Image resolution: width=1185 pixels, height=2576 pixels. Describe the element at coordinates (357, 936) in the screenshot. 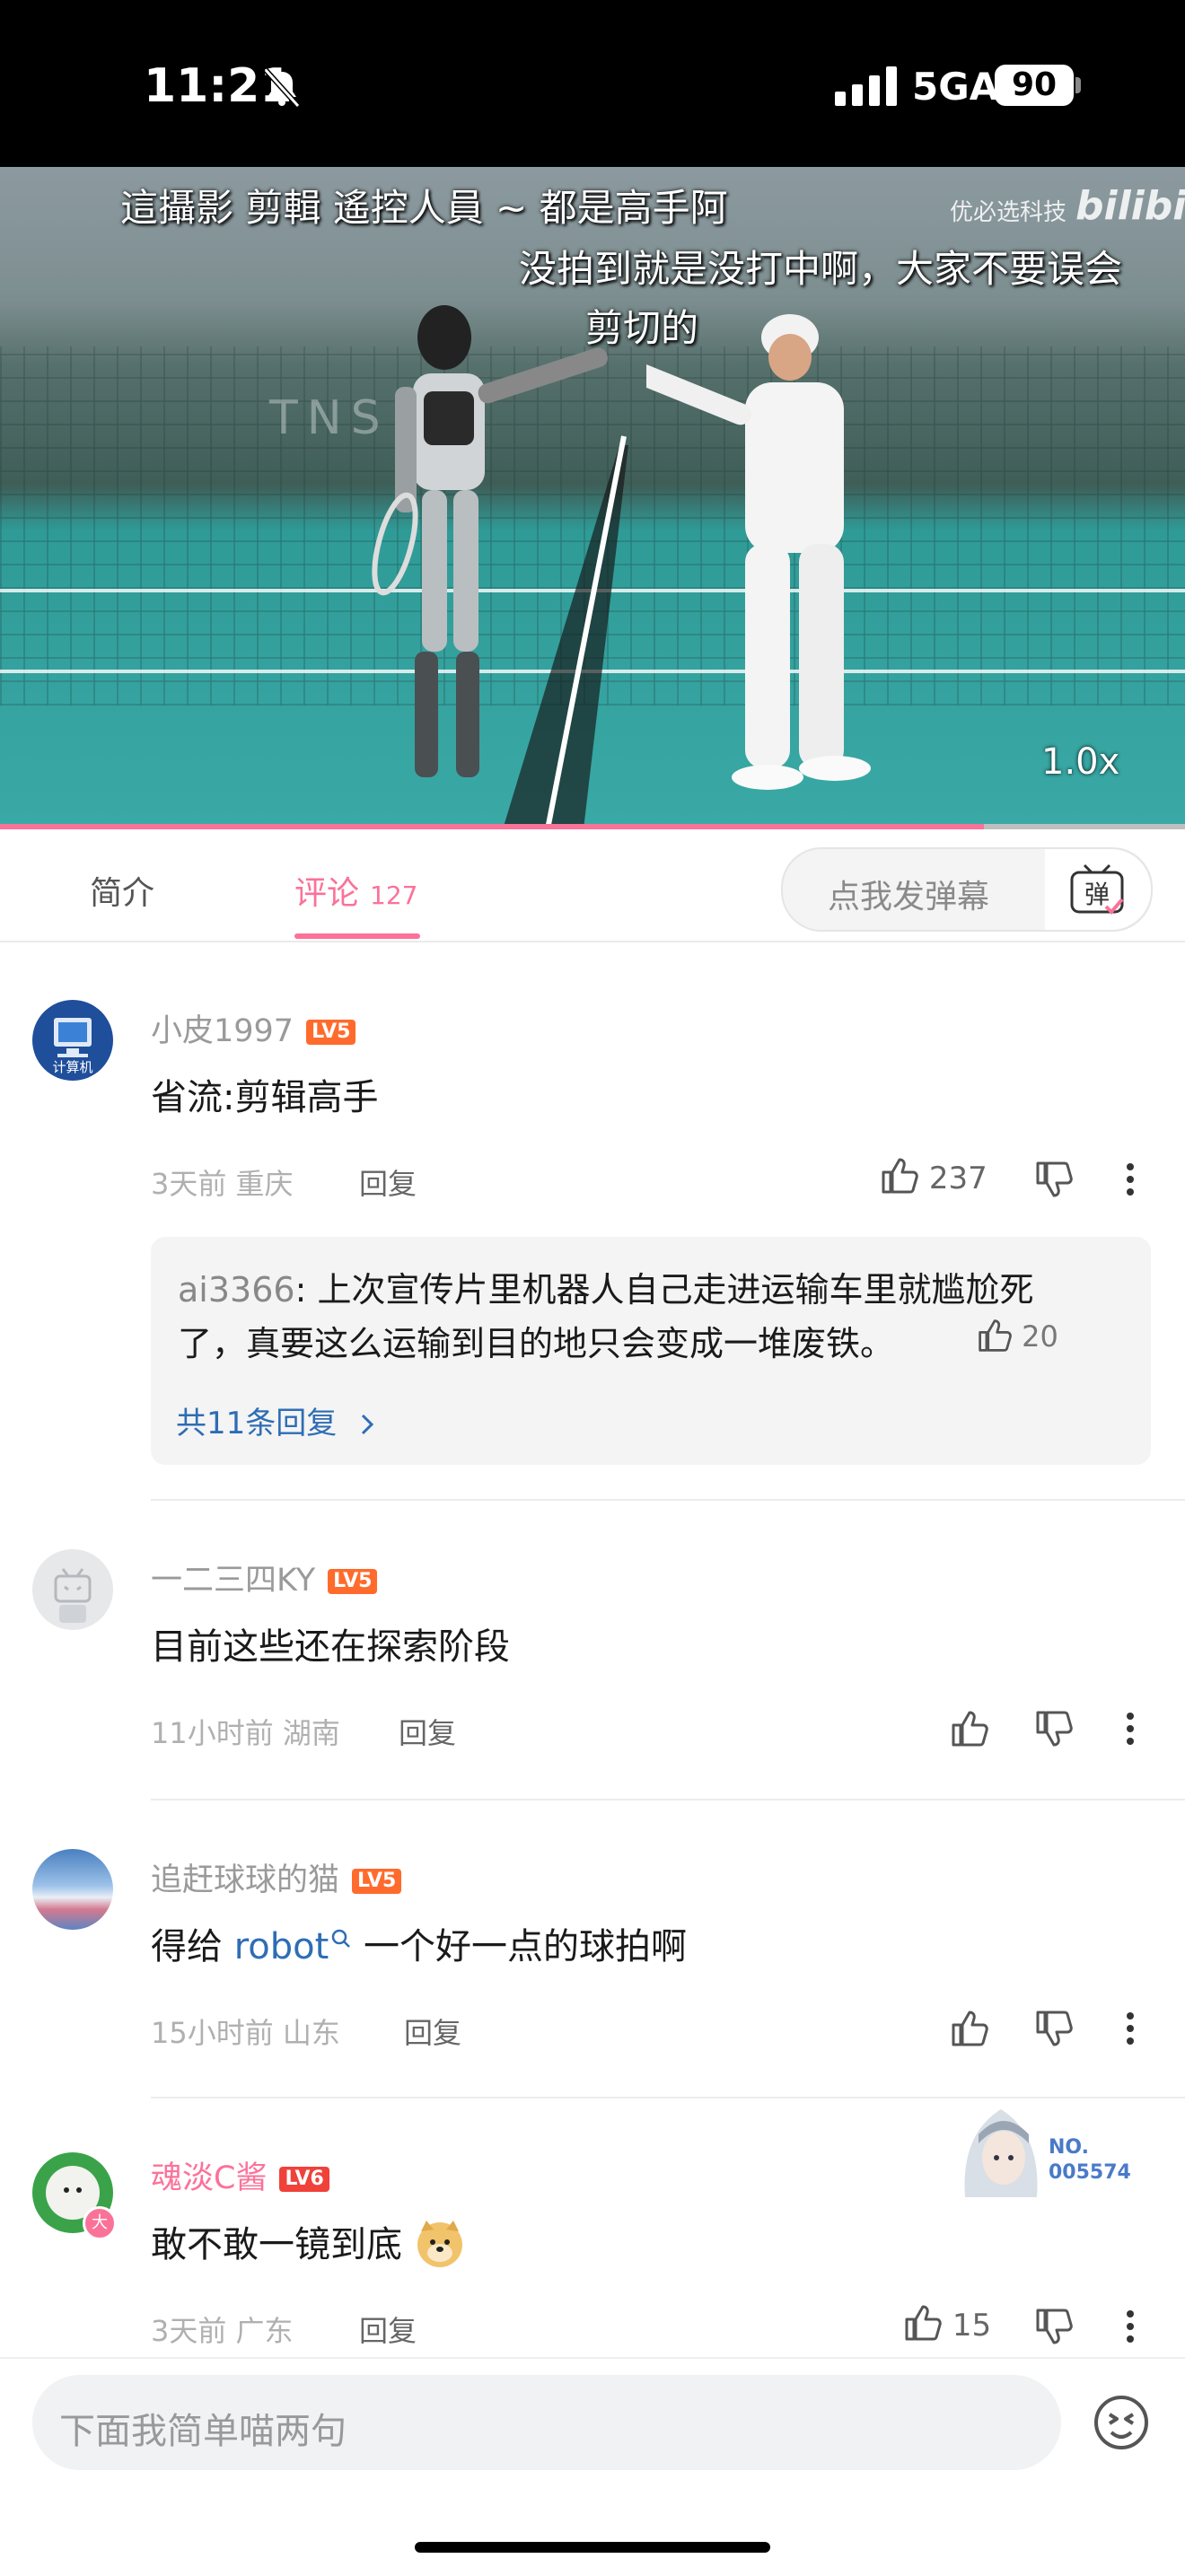

I see `active-tab-indicator` at that location.